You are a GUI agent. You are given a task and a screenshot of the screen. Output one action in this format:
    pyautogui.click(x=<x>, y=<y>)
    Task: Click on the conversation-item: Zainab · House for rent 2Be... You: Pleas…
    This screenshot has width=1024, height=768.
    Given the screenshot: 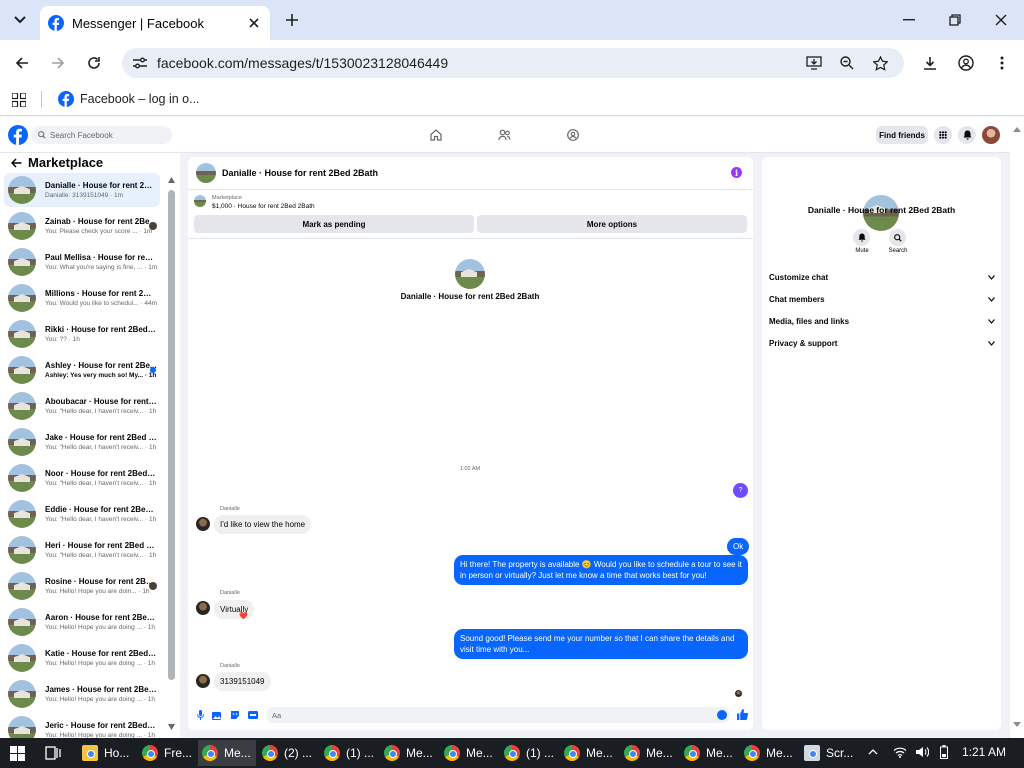 What is the action you would take?
    pyautogui.click(x=82, y=226)
    